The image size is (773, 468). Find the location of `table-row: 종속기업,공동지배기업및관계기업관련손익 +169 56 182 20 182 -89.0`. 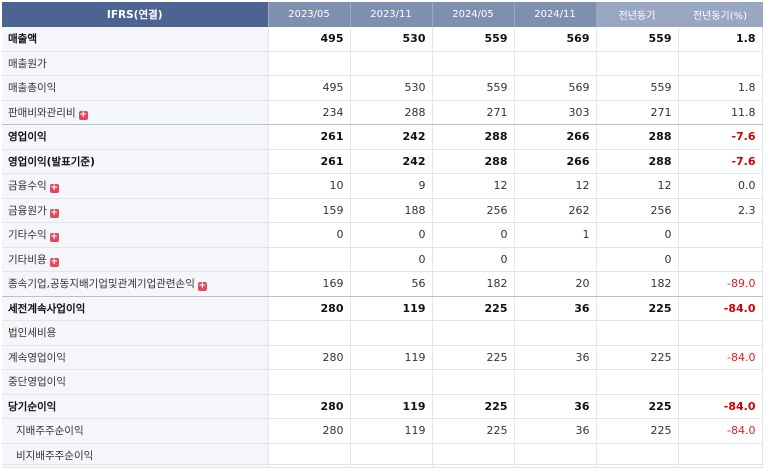

table-row: 종속기업,공동지배기업및관계기업관련손익 +169 56 182 20 182 -89.0 is located at coordinates (382, 284).